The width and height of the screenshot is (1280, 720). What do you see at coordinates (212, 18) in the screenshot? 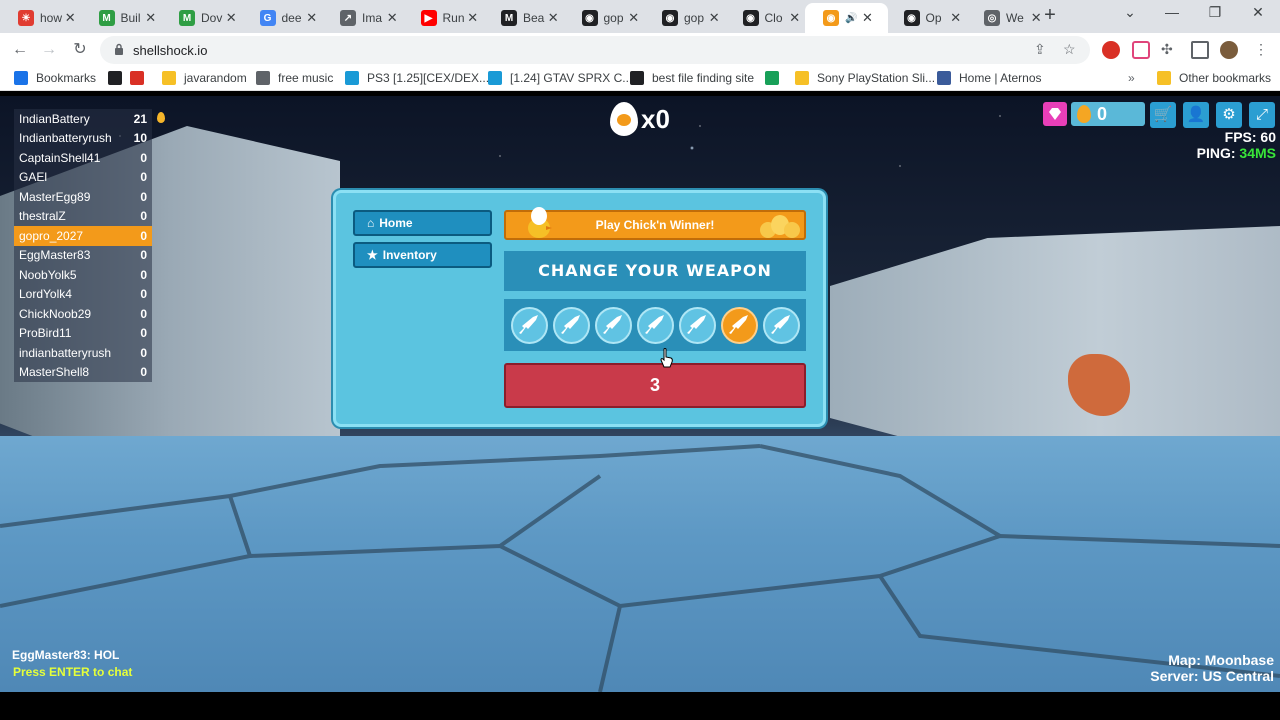
I see `tab-title: Dov` at bounding box center [212, 18].